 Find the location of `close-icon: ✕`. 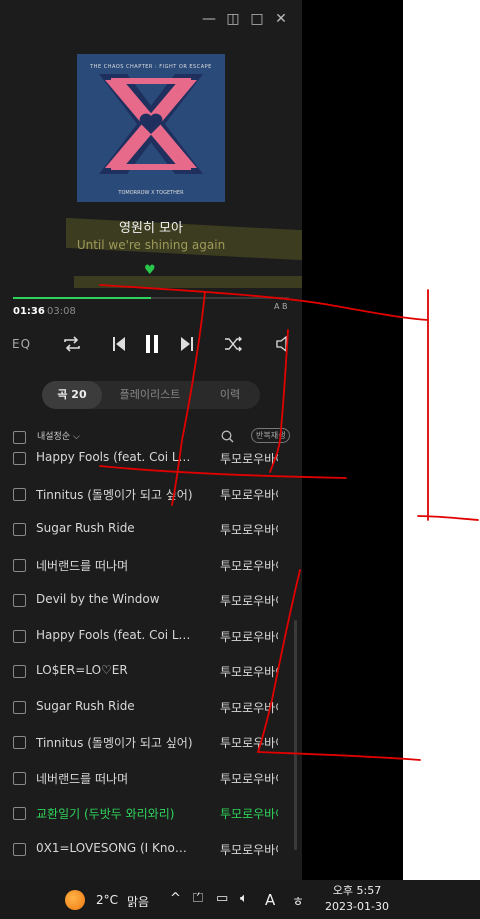

close-icon: ✕ is located at coordinates (281, 19).